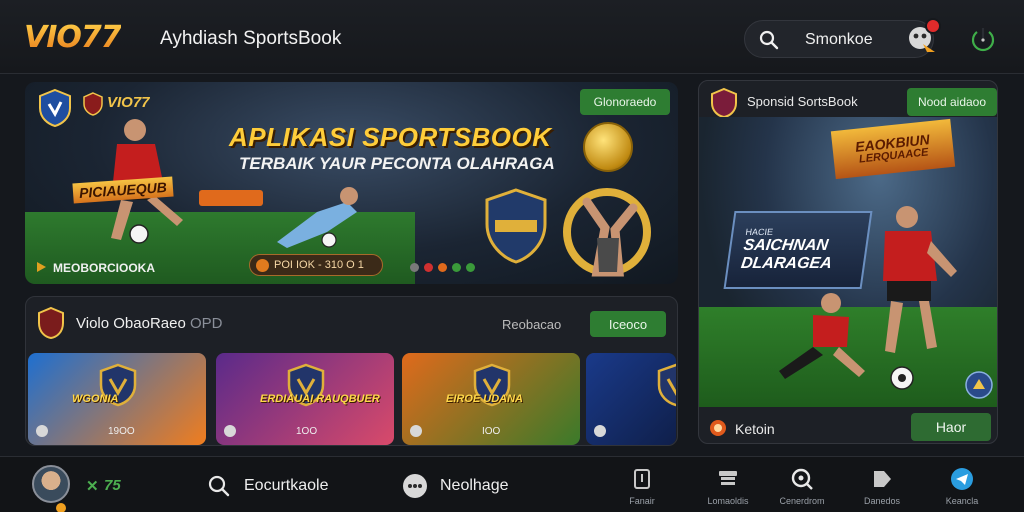 The height and width of the screenshot is (512, 1024). I want to click on tag-icon, so click(882, 479).